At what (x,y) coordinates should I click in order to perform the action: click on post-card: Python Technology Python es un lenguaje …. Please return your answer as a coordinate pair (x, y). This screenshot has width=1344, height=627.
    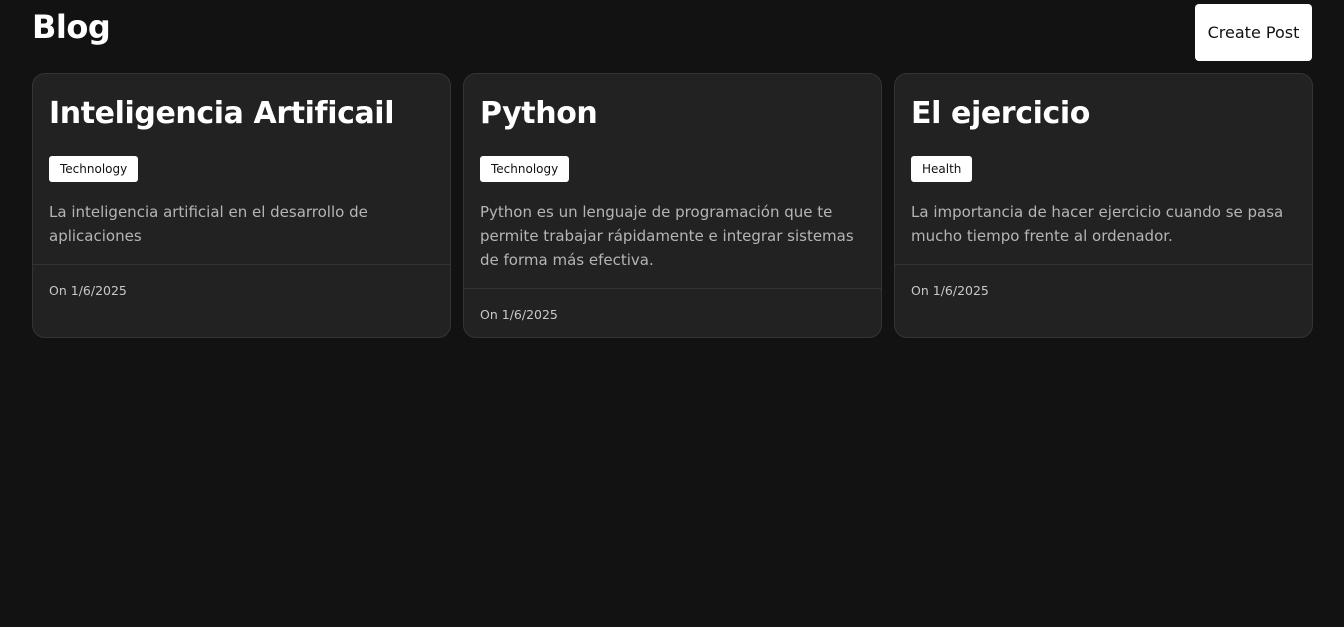
    Looking at the image, I should click on (672, 205).